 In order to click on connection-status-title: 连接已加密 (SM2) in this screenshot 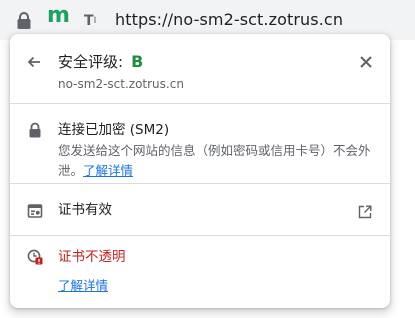, I will do `click(114, 130)`.